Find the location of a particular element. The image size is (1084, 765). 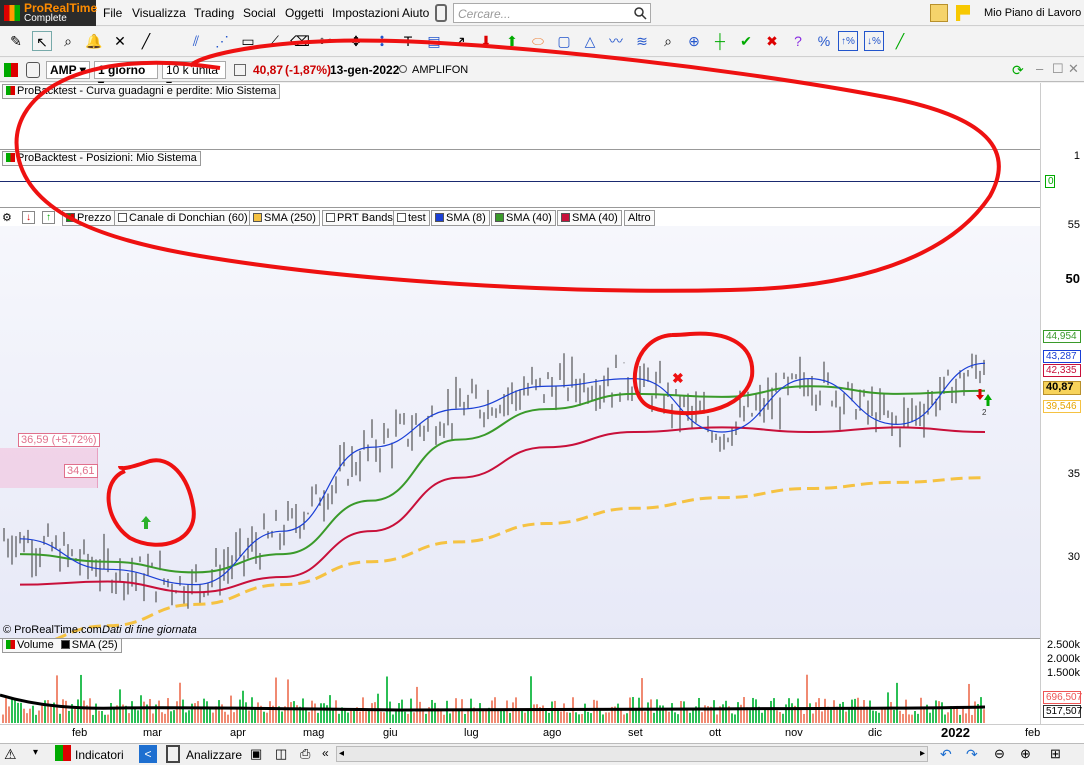

menu-trading: Trading is located at coordinates (214, 13).